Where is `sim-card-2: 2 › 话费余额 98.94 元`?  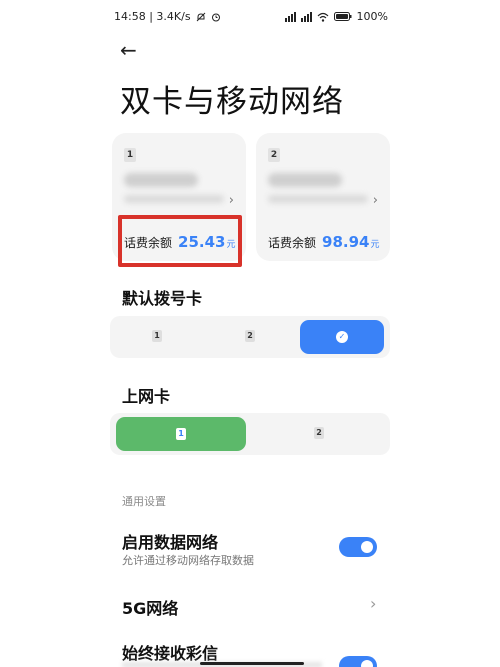
sim-card-2: 2 › 话费余额 98.94 元 is located at coordinates (323, 197).